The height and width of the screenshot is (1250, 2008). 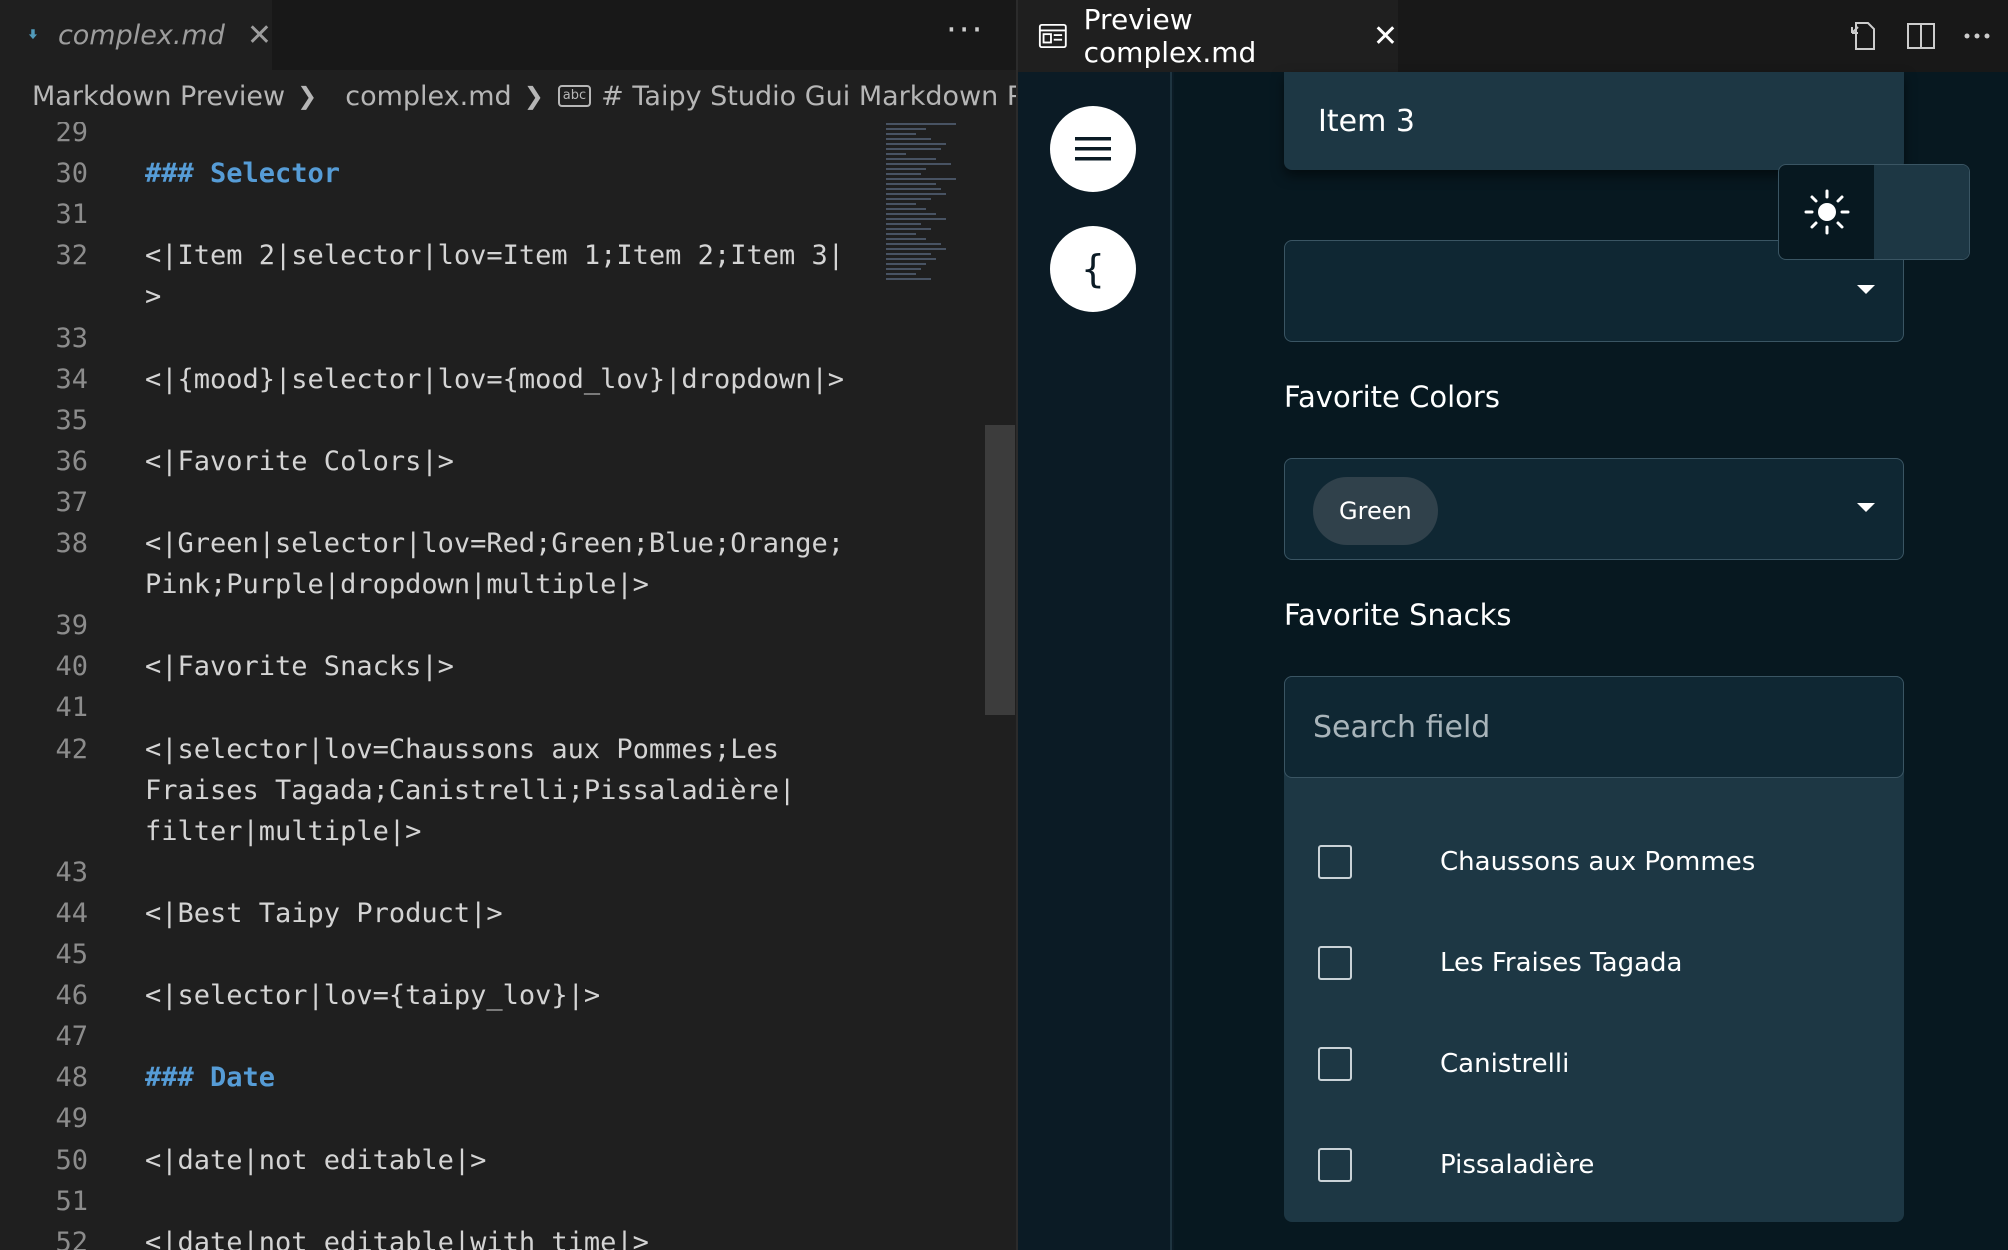 What do you see at coordinates (71, 338) in the screenshot?
I see `line-number: 33` at bounding box center [71, 338].